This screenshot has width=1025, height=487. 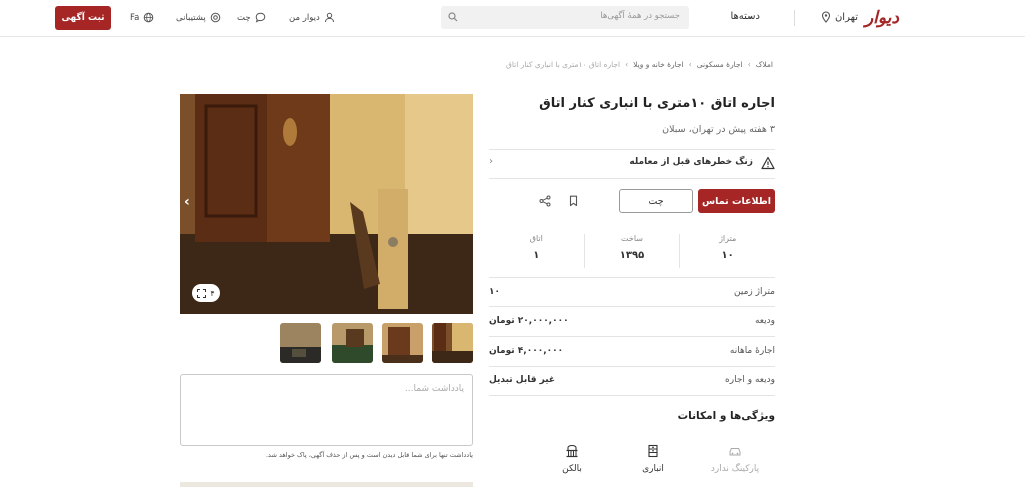 I want to click on key-specs: متراژ ۱۰ ساخت ۱۳۹۵ اتاق ۱, so click(x=632, y=251).